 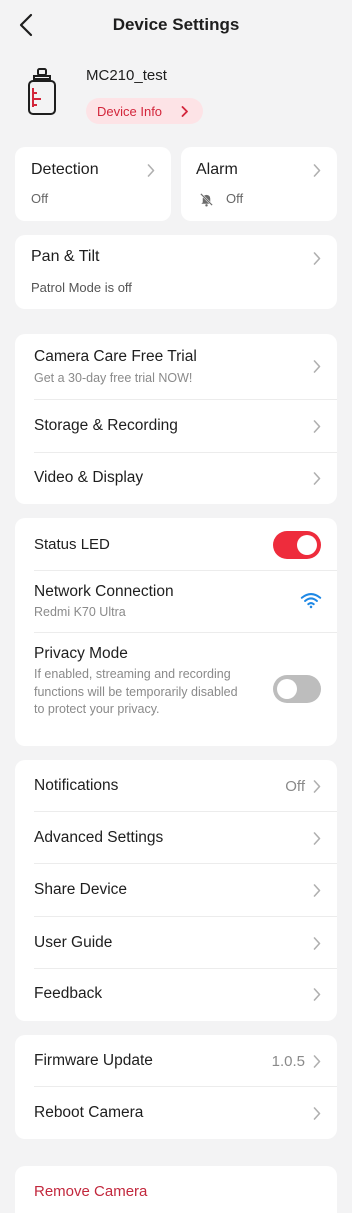 What do you see at coordinates (76, 785) in the screenshot?
I see `notifications-label: Notifications` at bounding box center [76, 785].